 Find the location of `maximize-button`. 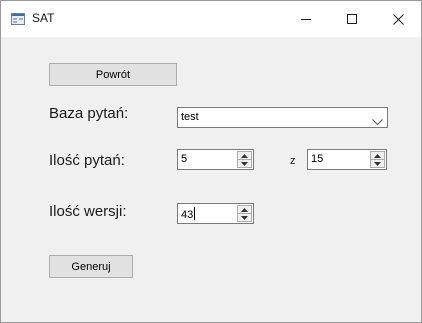

maximize-button is located at coordinates (352, 19).